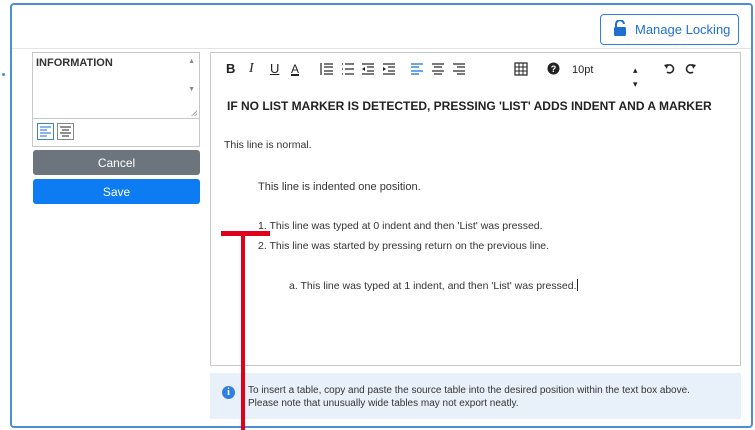  Describe the element at coordinates (683, 29) in the screenshot. I see `manage-locking-label: Manage Locking` at that location.